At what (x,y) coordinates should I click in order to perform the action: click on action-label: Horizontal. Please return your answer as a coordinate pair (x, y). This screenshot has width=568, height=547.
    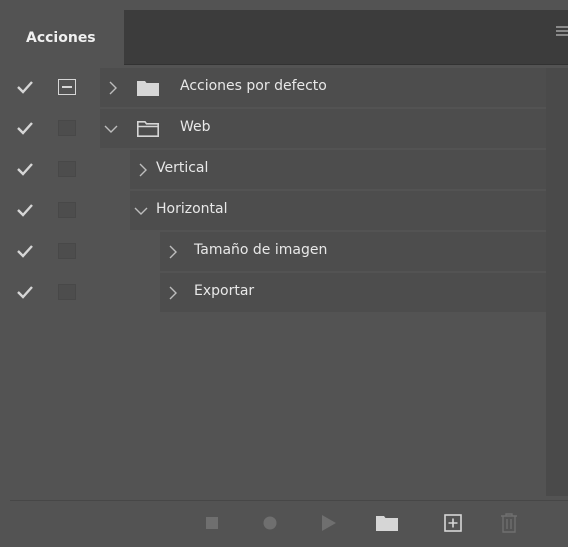
    Looking at the image, I should click on (192, 209).